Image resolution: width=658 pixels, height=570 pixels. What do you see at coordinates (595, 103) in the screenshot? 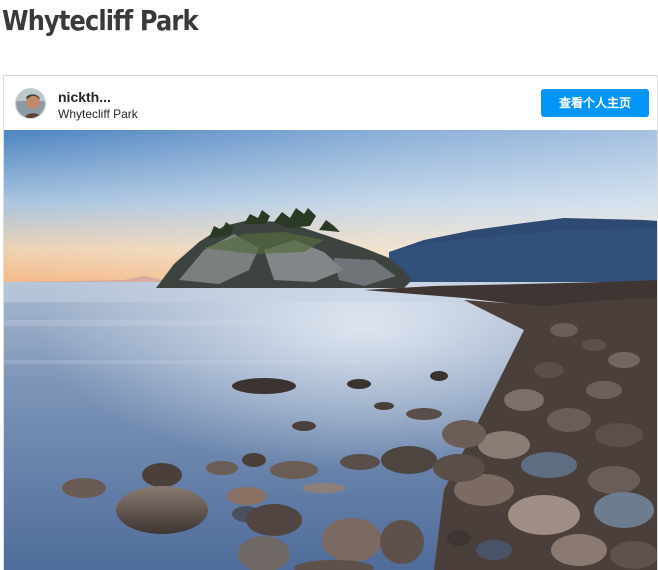
I see `view-profile-button: 查看个人主页` at bounding box center [595, 103].